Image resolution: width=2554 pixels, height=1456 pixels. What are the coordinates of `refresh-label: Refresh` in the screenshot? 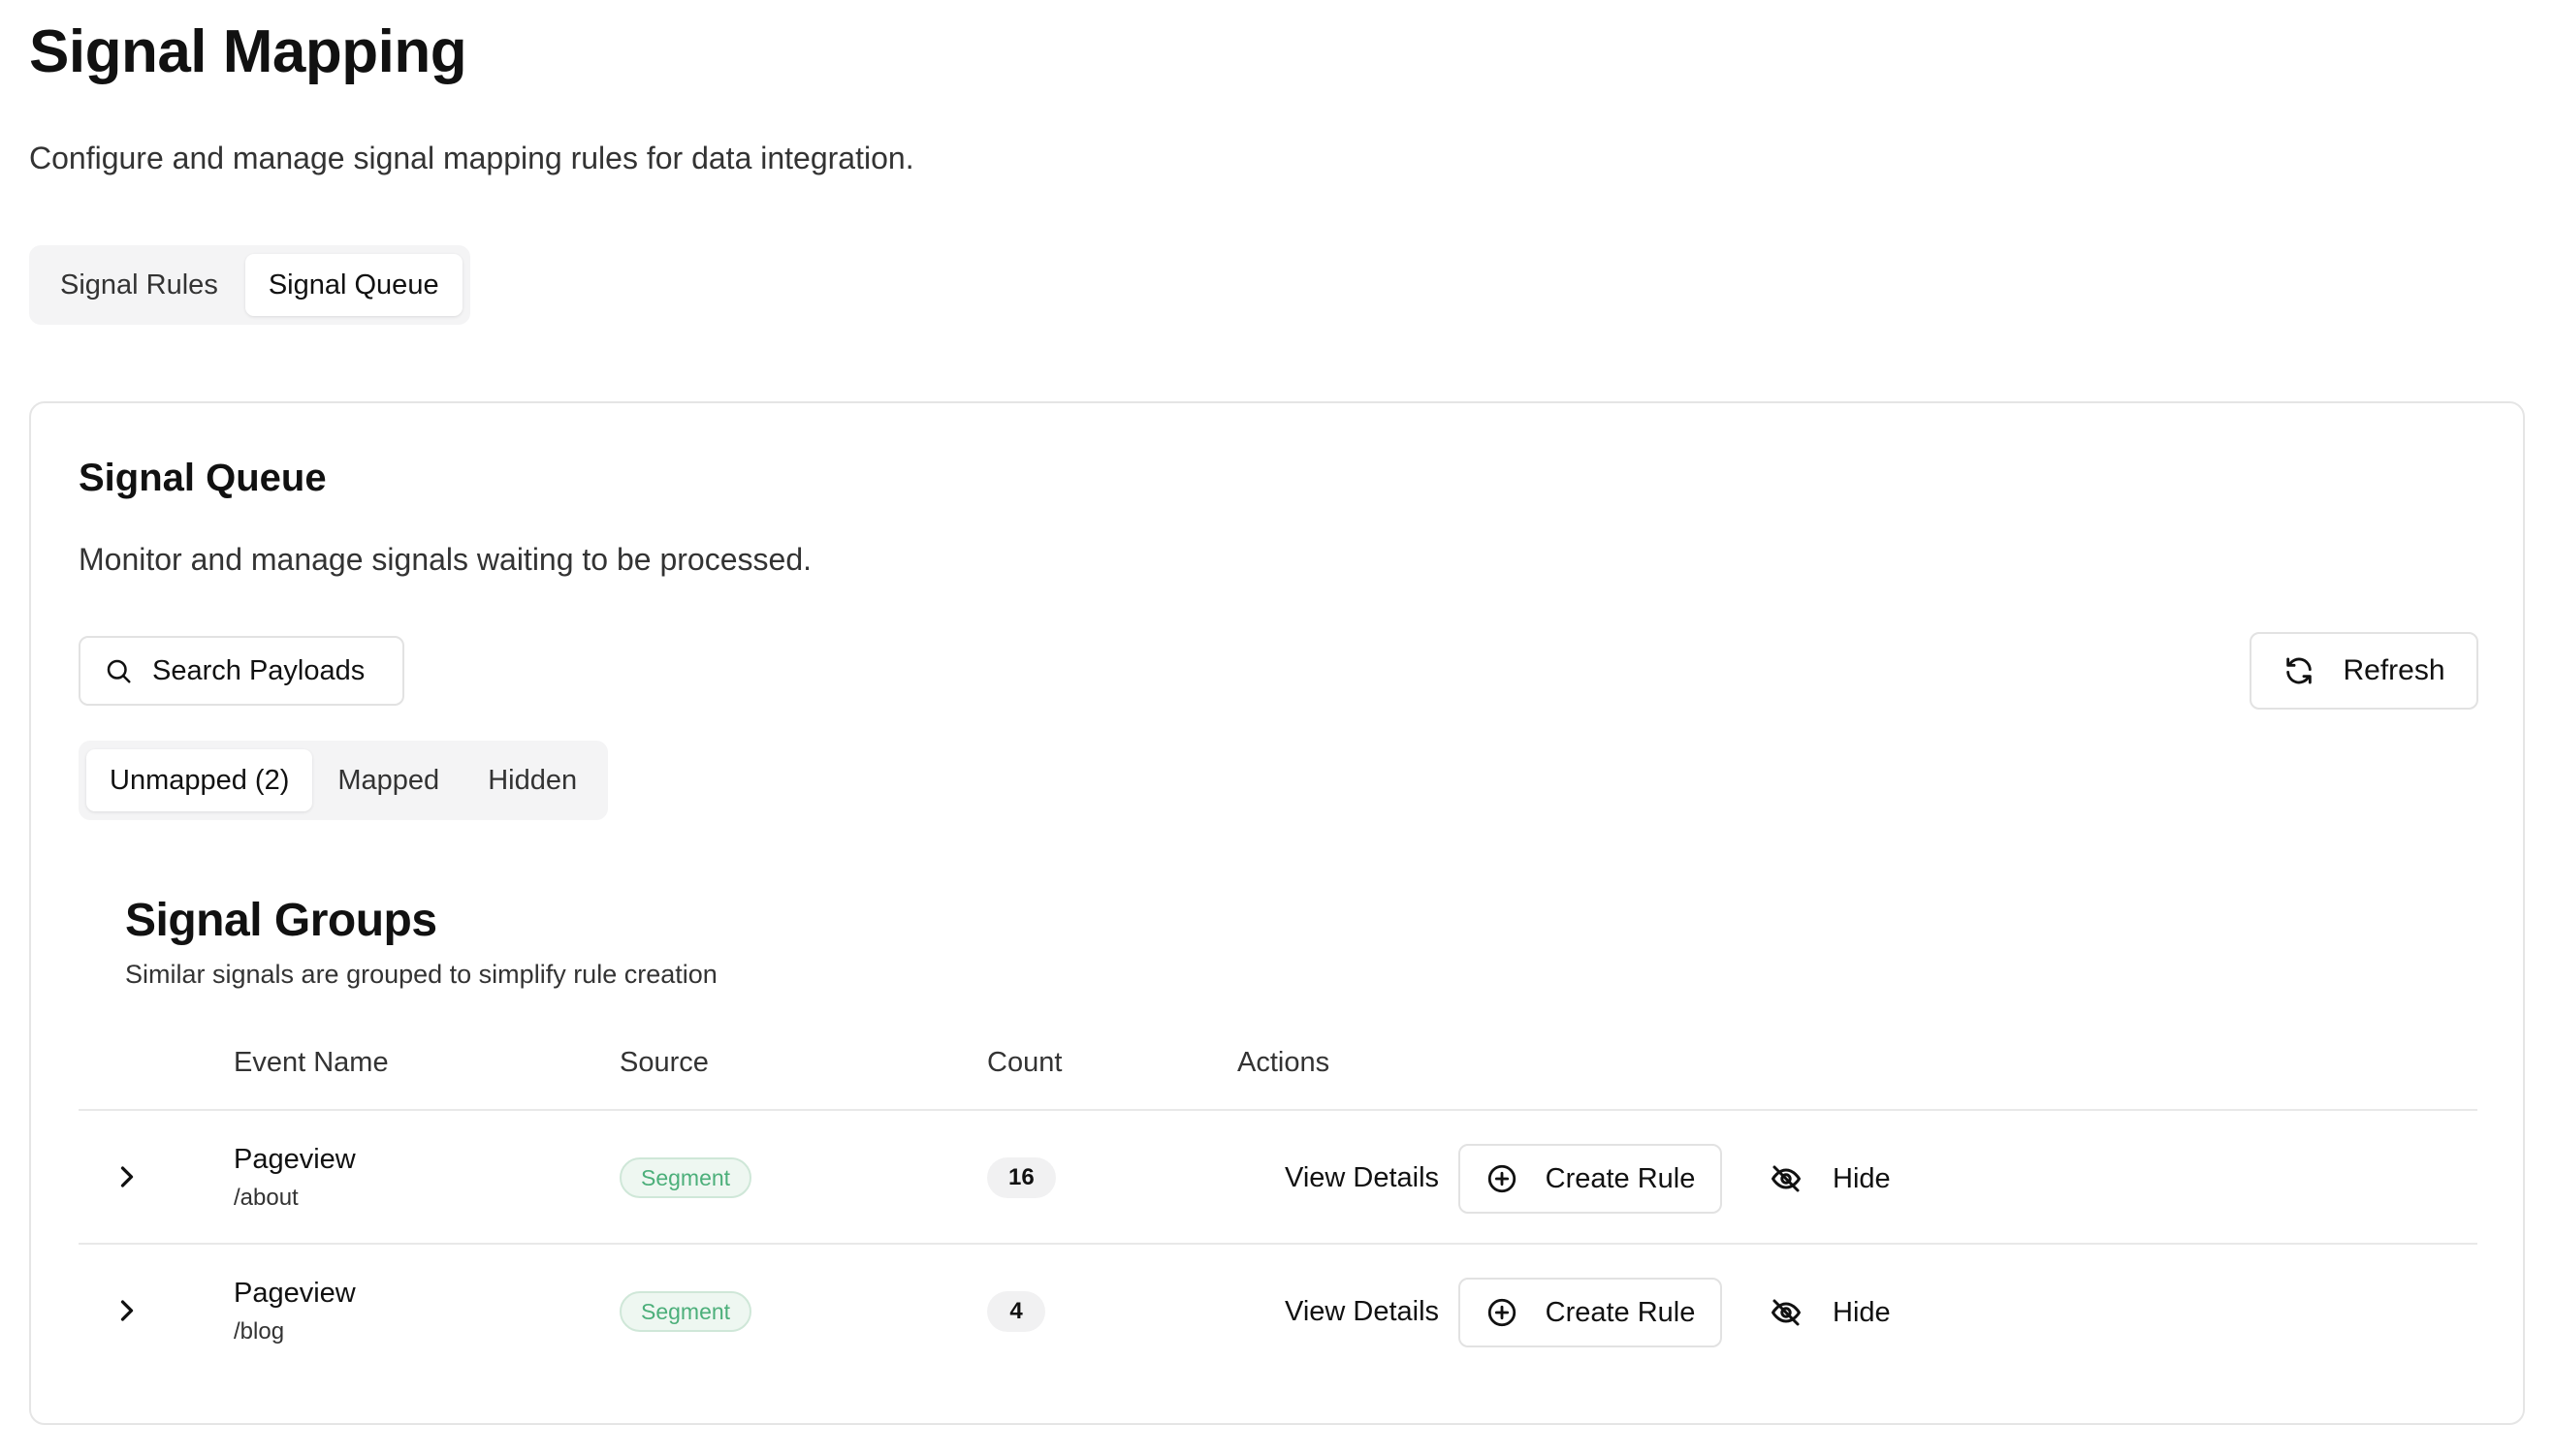 It's located at (2394, 670).